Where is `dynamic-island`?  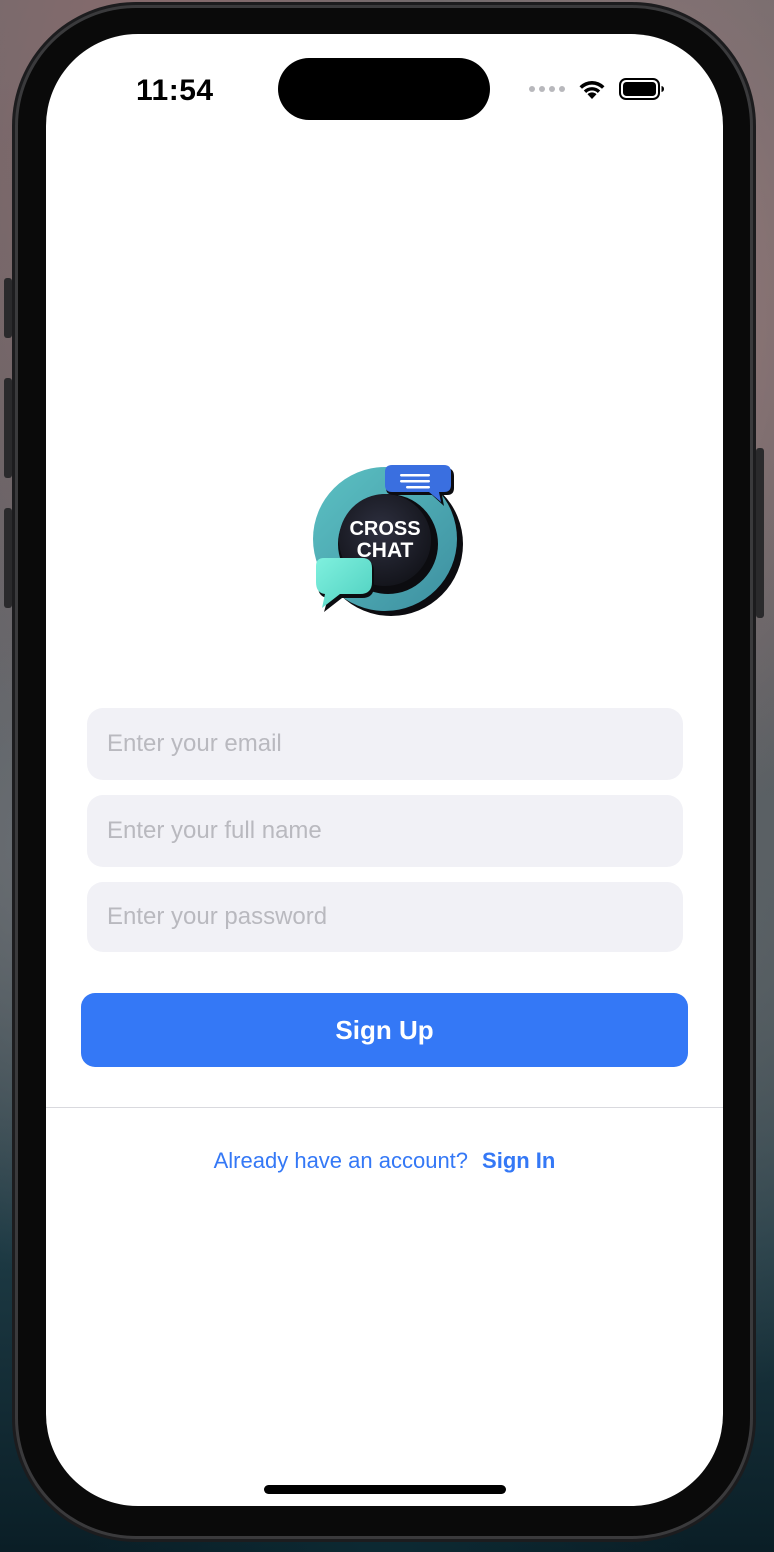
dynamic-island is located at coordinates (384, 89).